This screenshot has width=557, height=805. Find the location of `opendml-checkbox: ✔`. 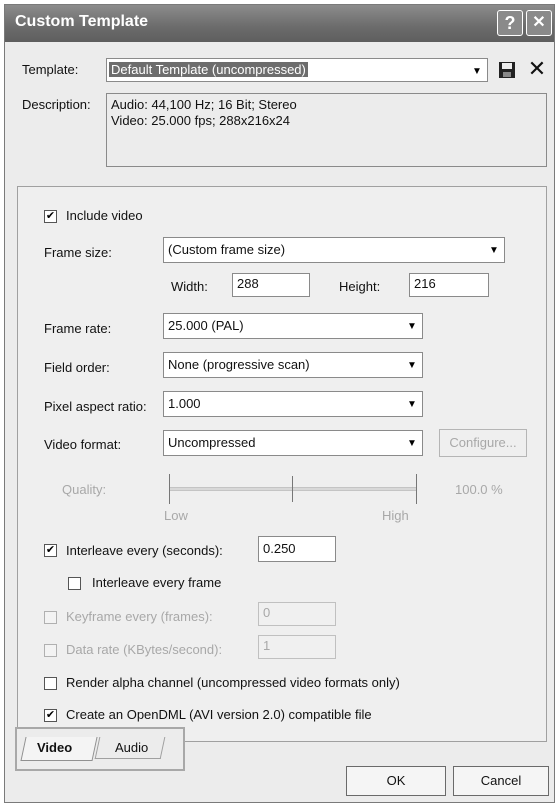

opendml-checkbox: ✔ is located at coordinates (50, 715).